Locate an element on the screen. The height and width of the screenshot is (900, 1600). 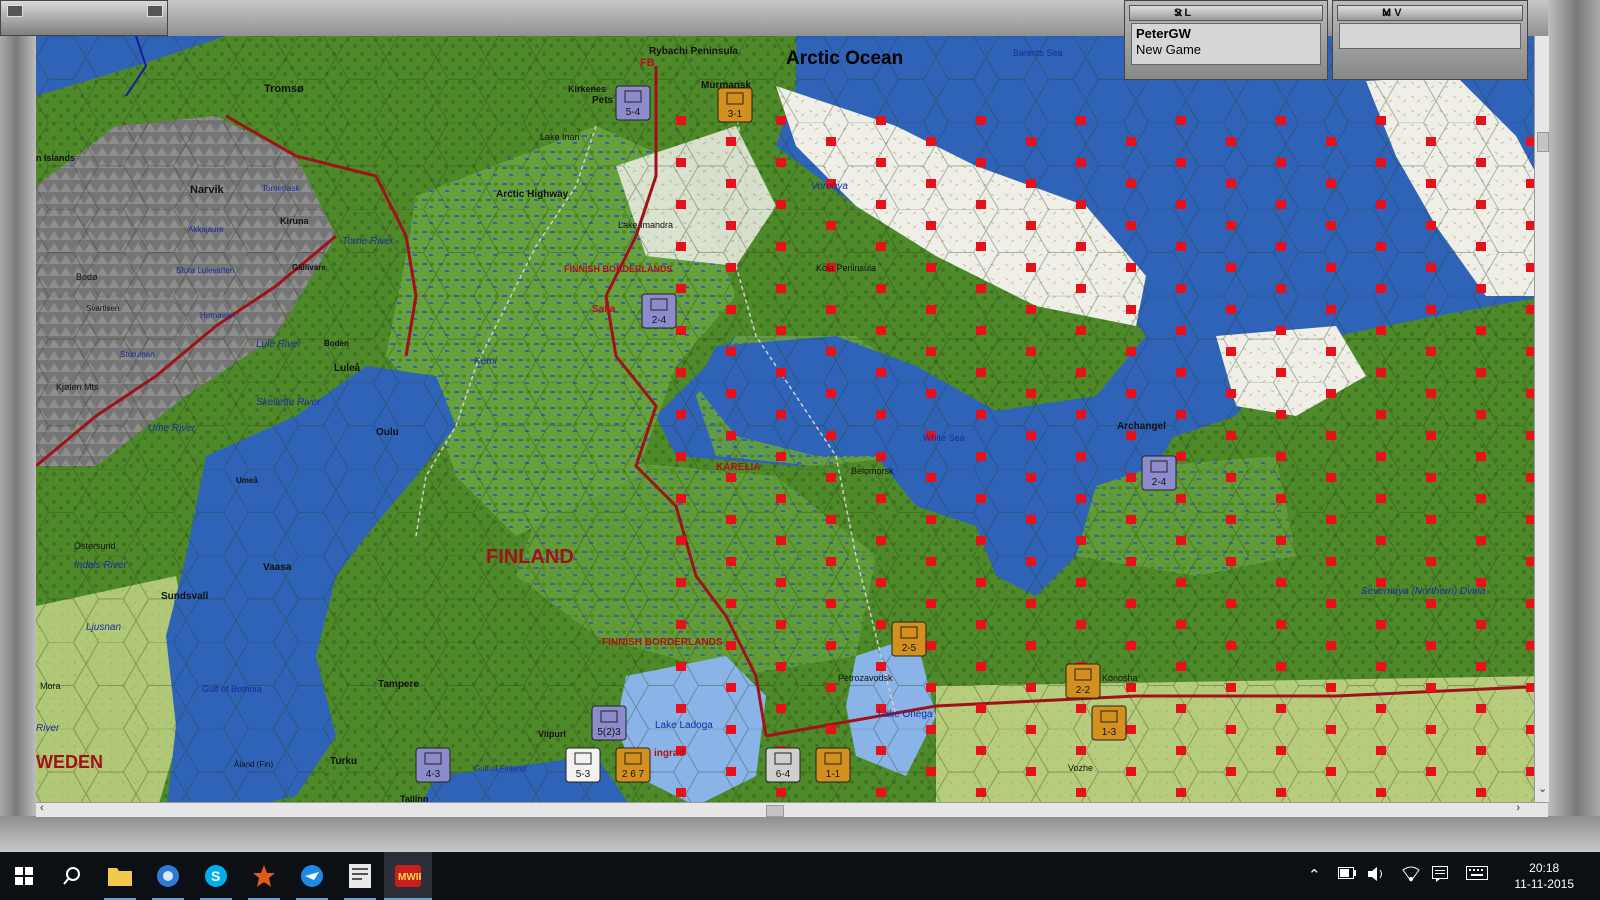
vertical-scroll-thumb is located at coordinates (1543, 142).